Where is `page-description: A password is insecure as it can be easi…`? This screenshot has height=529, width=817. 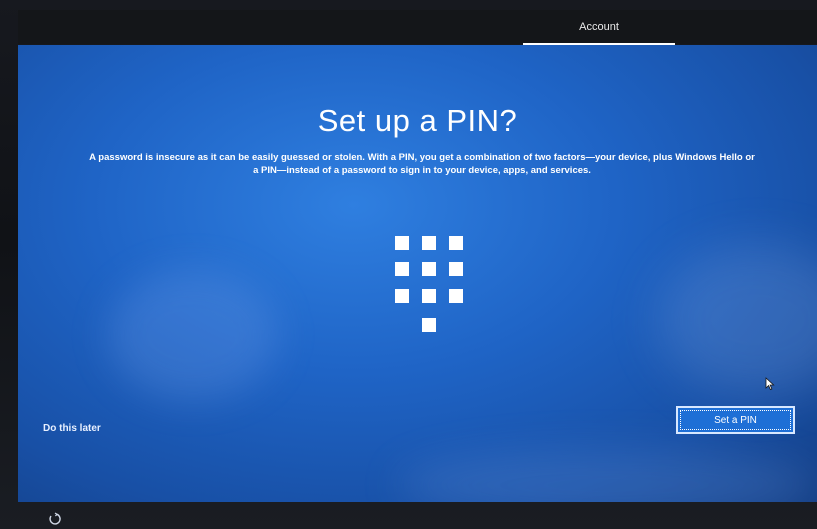 page-description: A password is insecure as it can be easi… is located at coordinates (422, 164).